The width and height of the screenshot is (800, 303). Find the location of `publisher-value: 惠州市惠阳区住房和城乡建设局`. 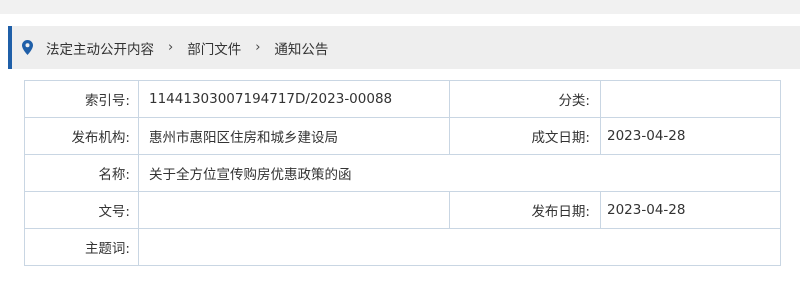

publisher-value: 惠州市惠阳区住房和城乡建设局 is located at coordinates (294, 136).